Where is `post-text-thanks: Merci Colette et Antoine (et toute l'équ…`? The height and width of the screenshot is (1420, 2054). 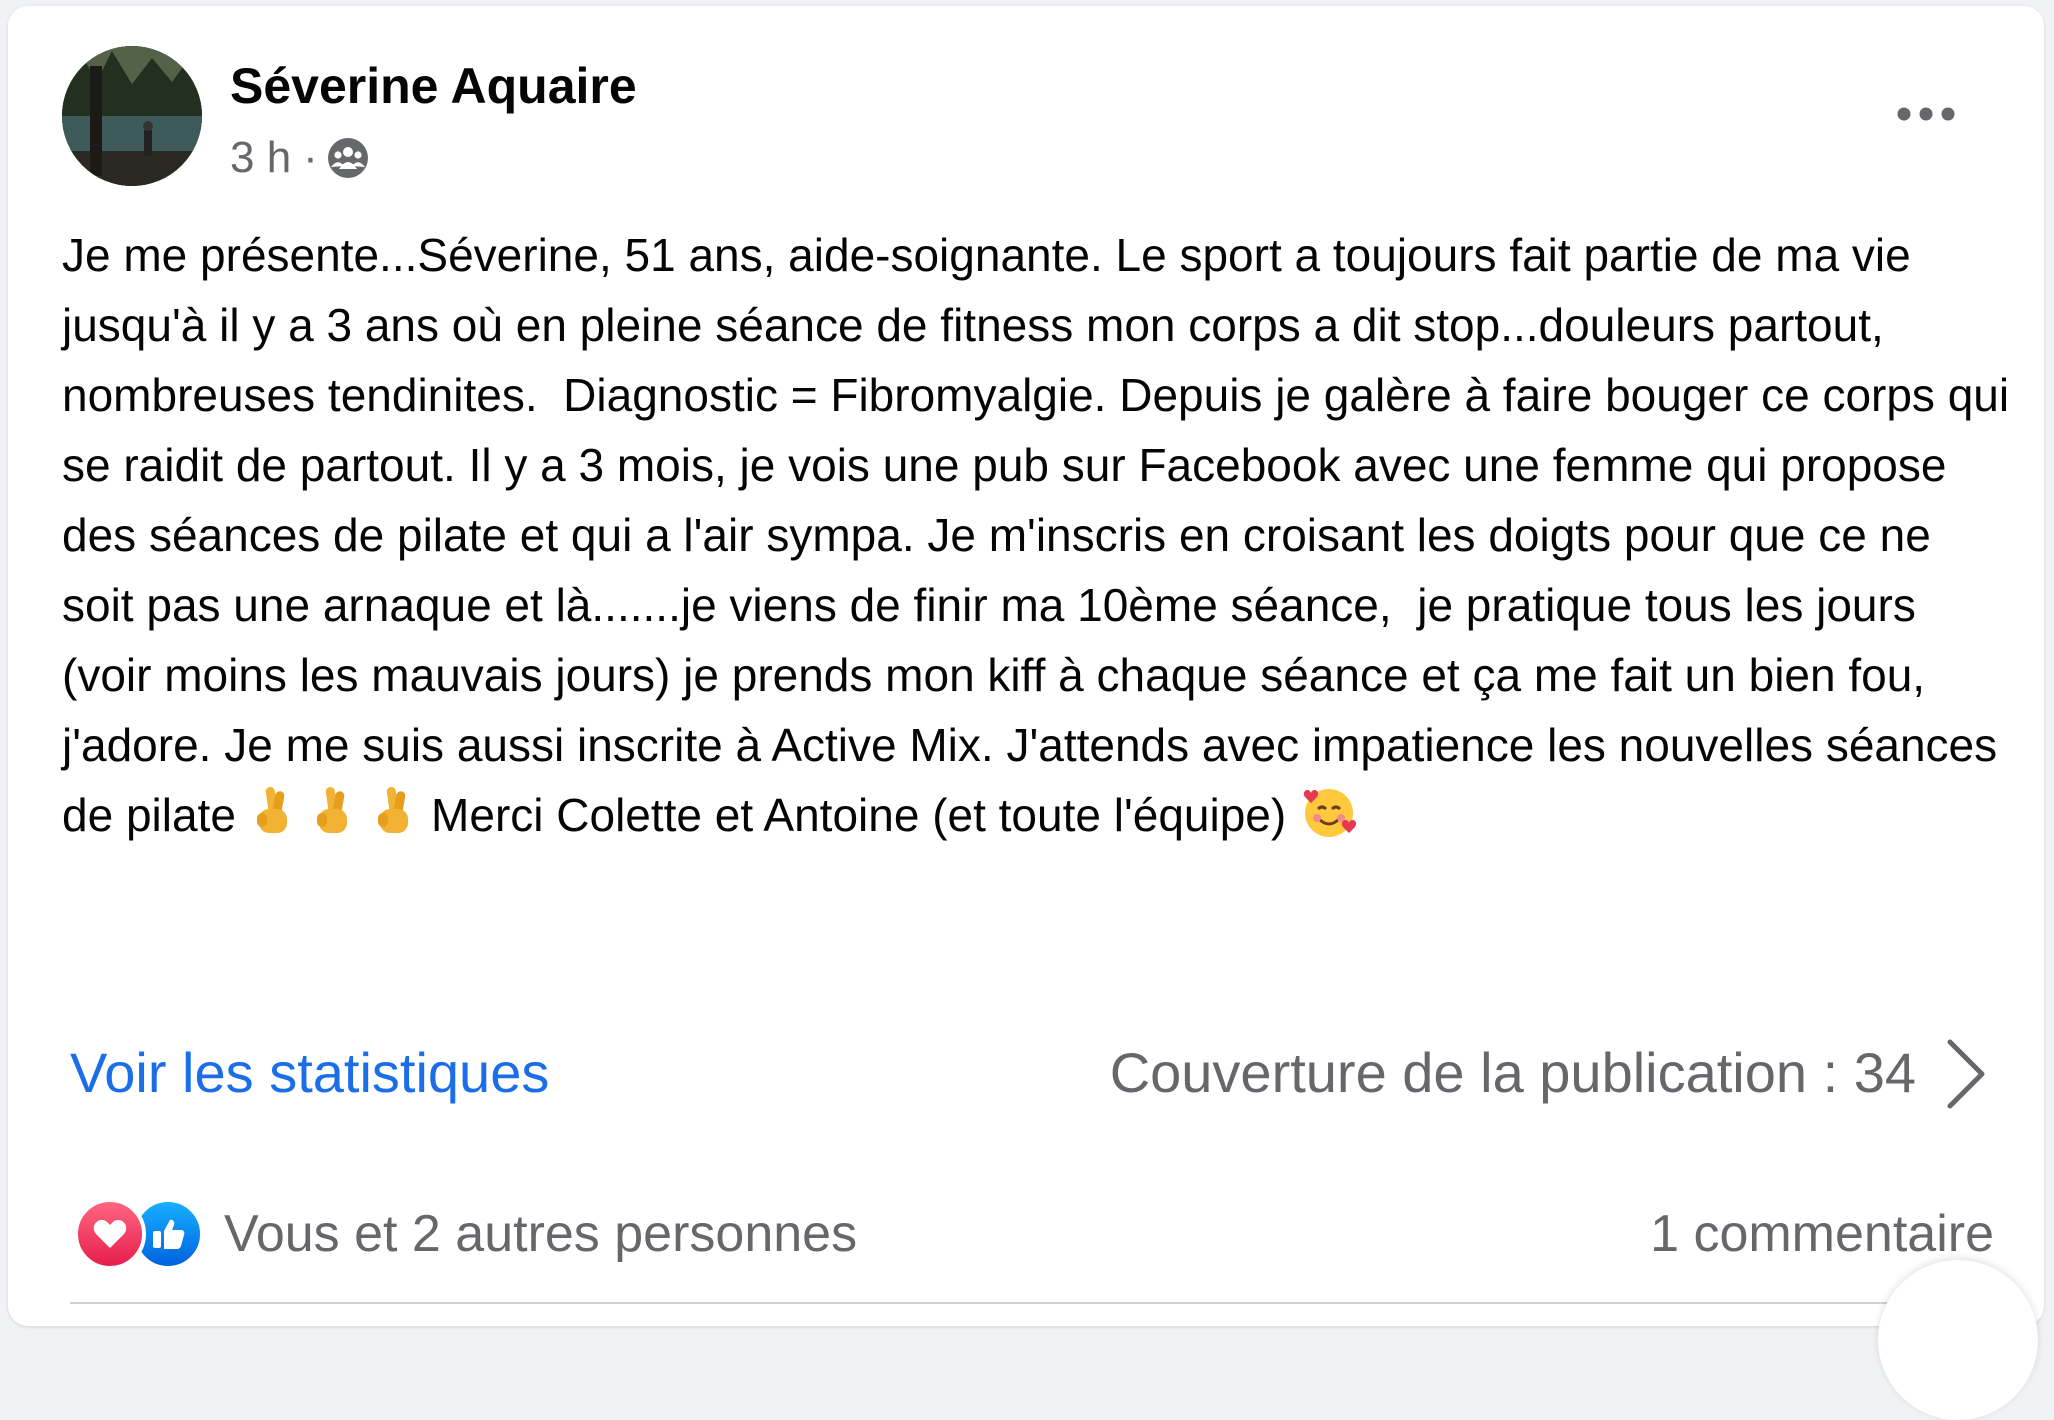
post-text-thanks: Merci Colette et Antoine (et toute l'équ… is located at coordinates (858, 815).